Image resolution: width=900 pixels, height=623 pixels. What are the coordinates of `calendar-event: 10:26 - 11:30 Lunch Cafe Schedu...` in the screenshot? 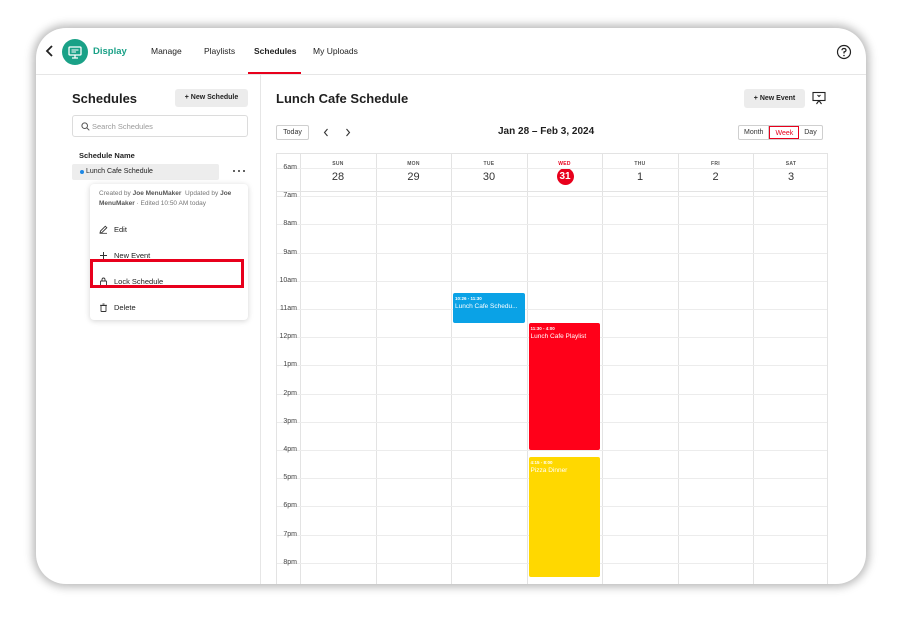 It's located at (489, 308).